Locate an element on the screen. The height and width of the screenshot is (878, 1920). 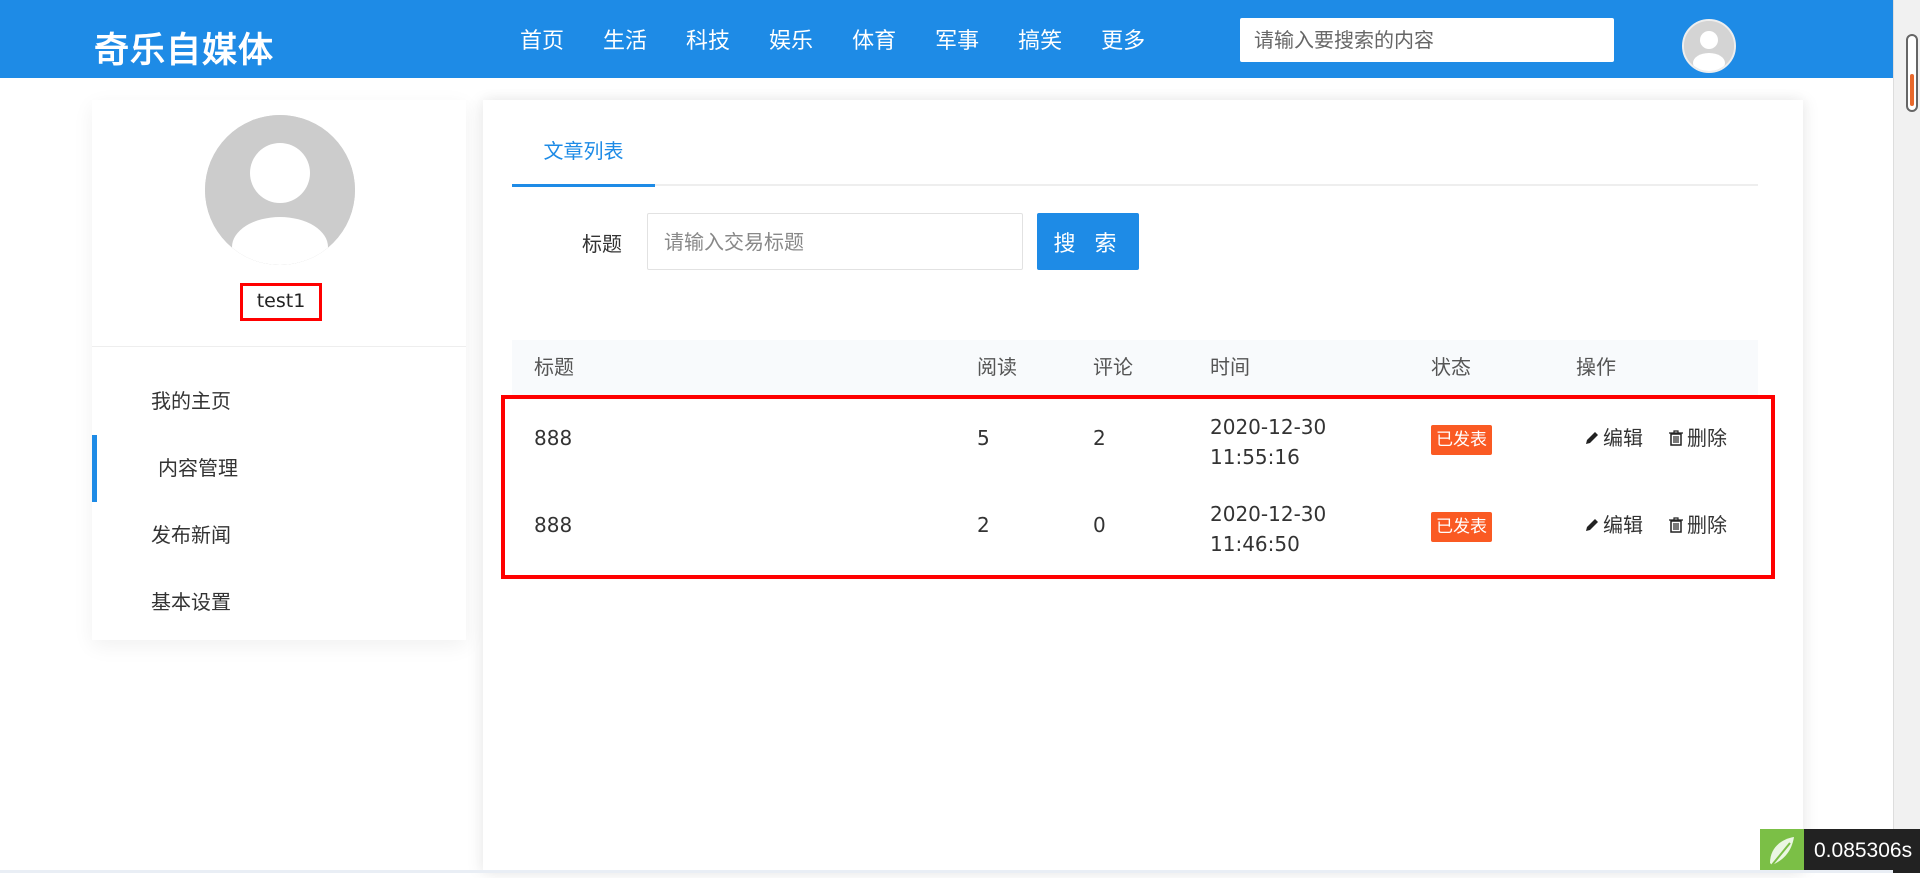
tab-bar: 文章列表 is located at coordinates (1135, 161).